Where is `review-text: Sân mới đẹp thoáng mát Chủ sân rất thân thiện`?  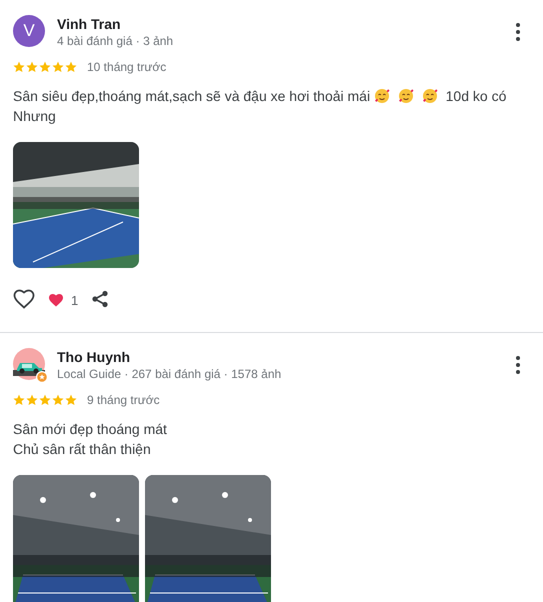
review-text: Sân mới đẹp thoáng mát Chủ sân rất thân thiện is located at coordinates (90, 439).